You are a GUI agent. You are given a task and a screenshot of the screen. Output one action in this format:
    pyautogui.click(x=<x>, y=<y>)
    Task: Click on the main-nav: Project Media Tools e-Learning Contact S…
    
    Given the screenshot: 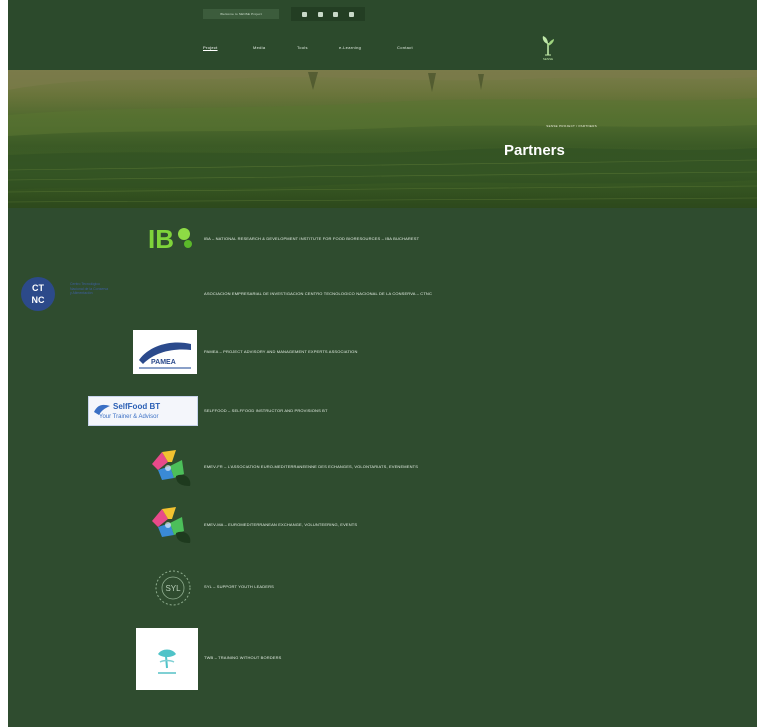 What is the action you would take?
    pyautogui.click(x=382, y=49)
    